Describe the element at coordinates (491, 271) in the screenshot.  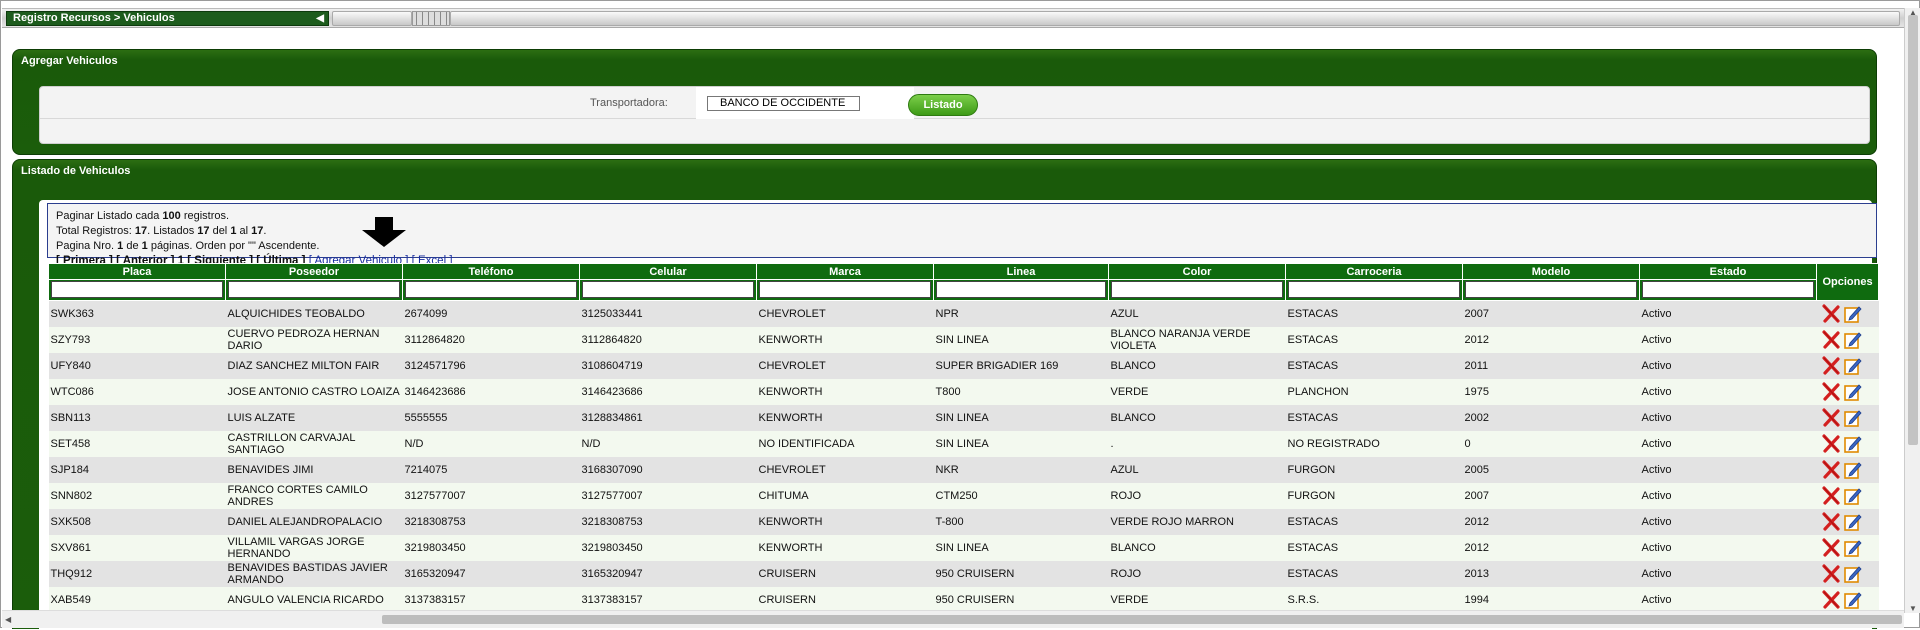
I see `column-header: Teléfono` at that location.